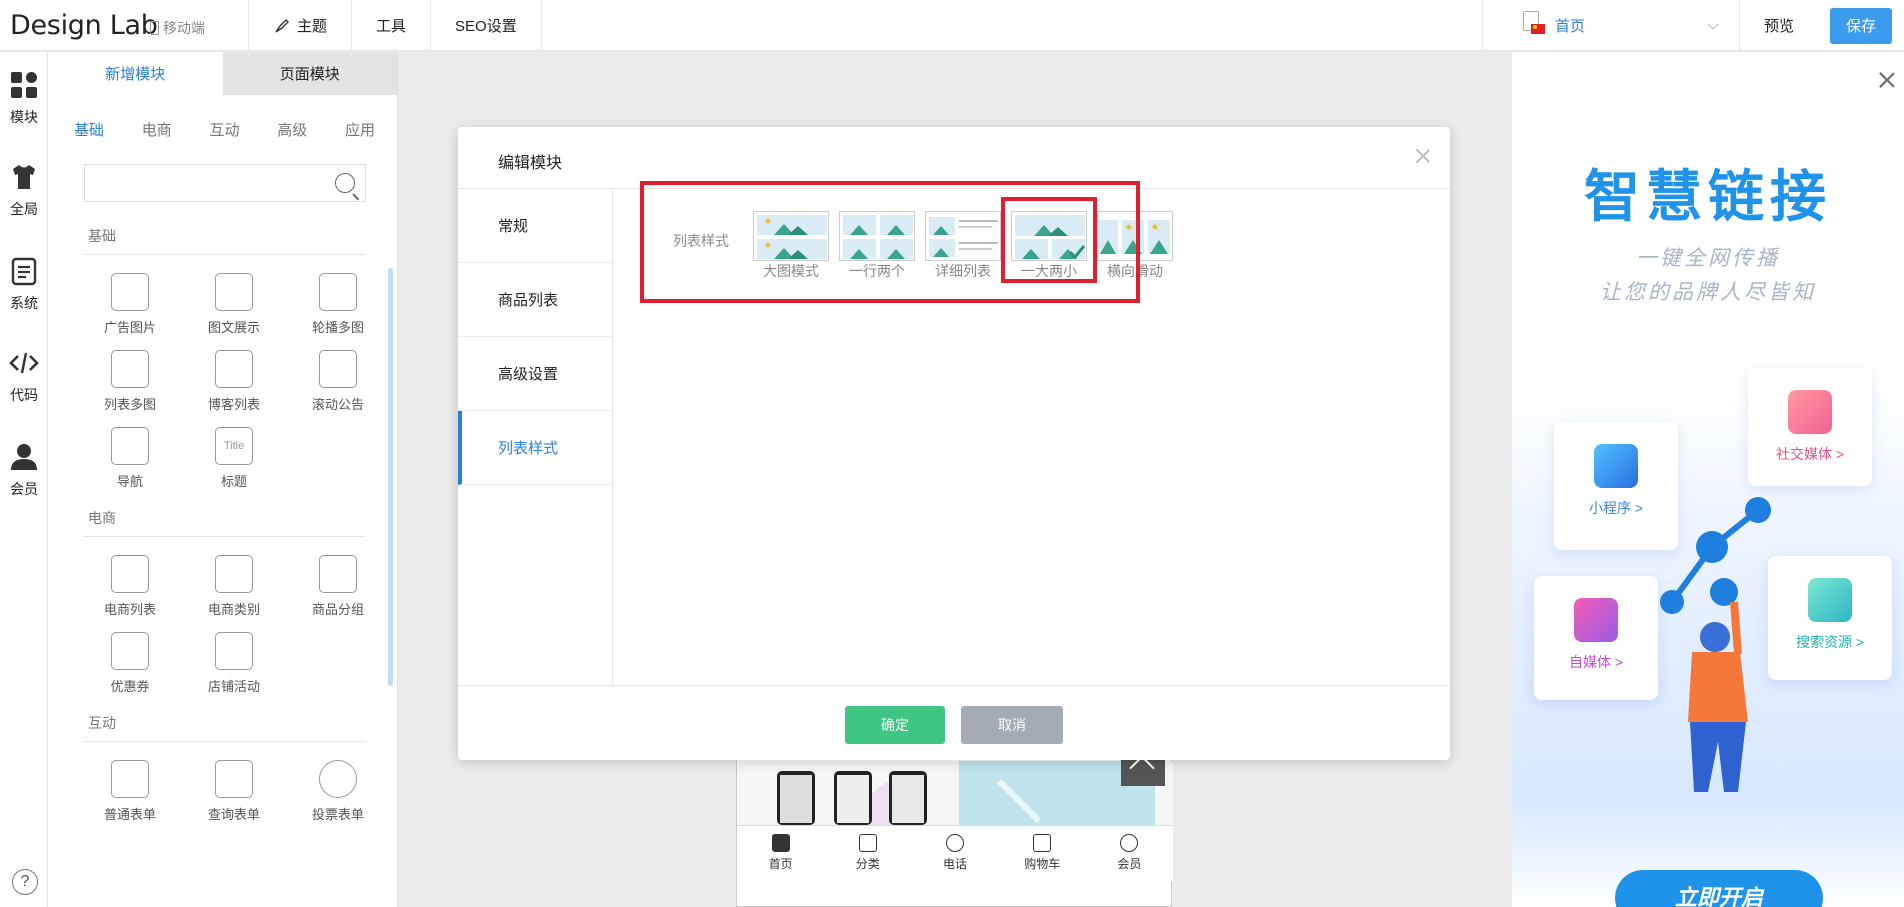  Describe the element at coordinates (1616, 466) in the screenshot. I see `cube-icon` at that location.